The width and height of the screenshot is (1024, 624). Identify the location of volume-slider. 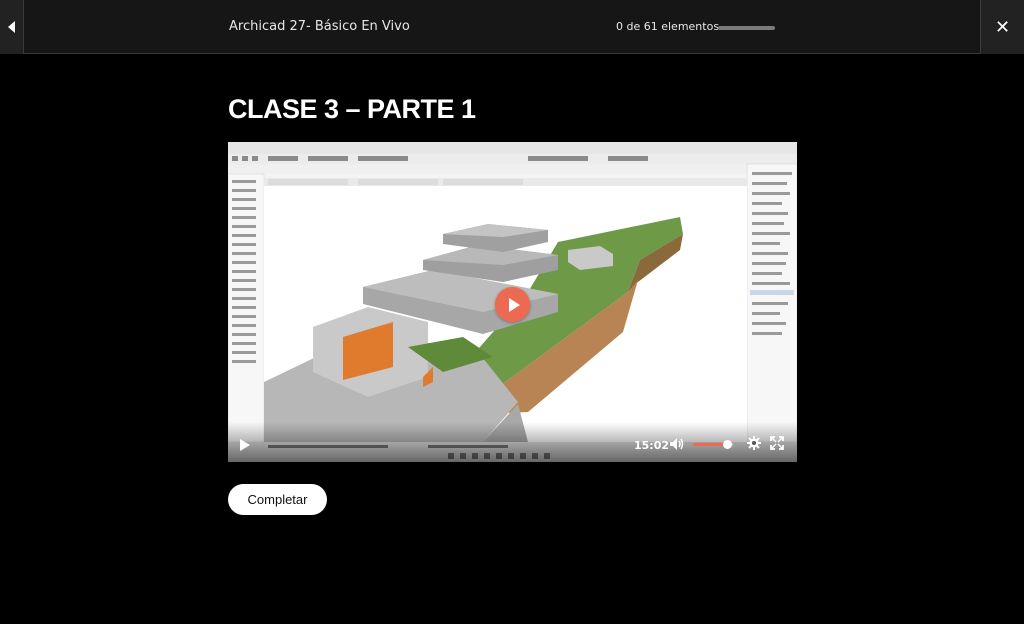
(713, 444).